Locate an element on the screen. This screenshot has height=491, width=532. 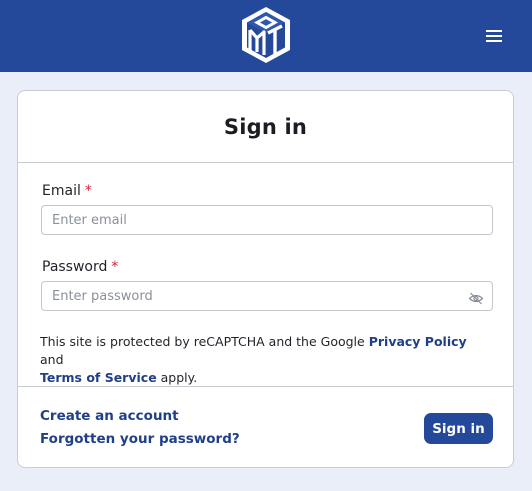
email-field is located at coordinates (267, 220).